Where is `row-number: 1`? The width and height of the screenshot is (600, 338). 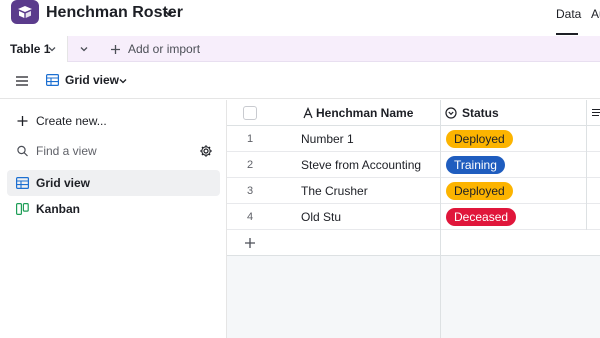 row-number: 1 is located at coordinates (250, 139).